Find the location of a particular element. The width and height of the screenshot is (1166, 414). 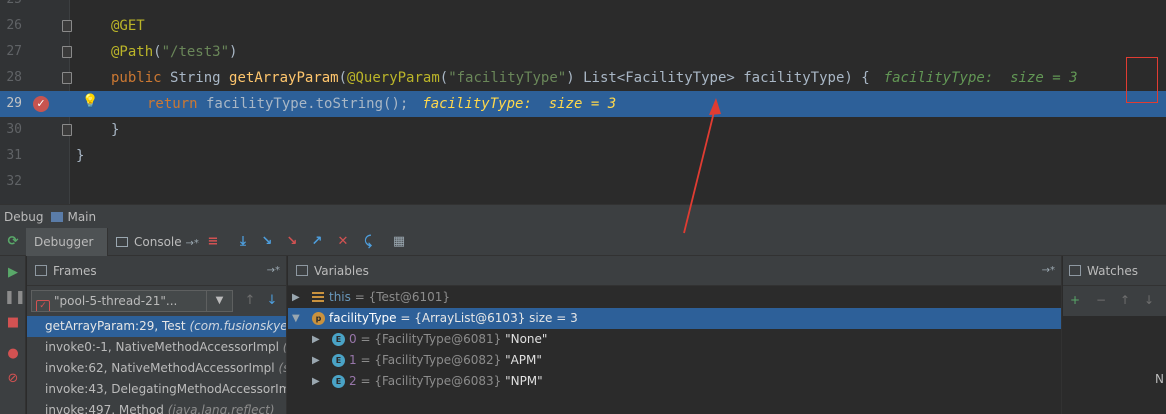

return-expression: facilityType.toString(); is located at coordinates (303, 104).